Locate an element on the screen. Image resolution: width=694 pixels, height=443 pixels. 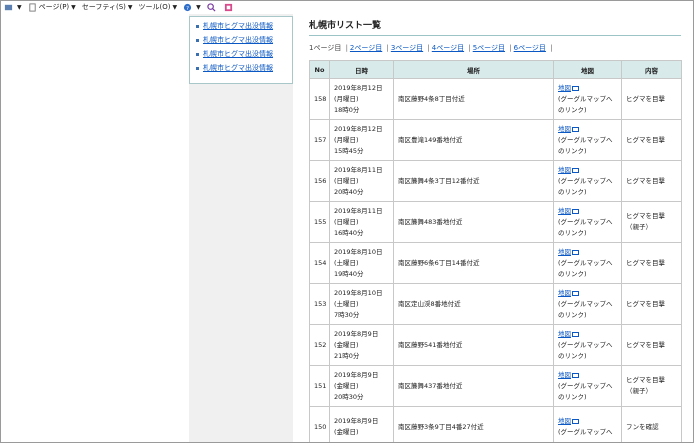
pager-link-2: 2ページ目 is located at coordinates (366, 48).